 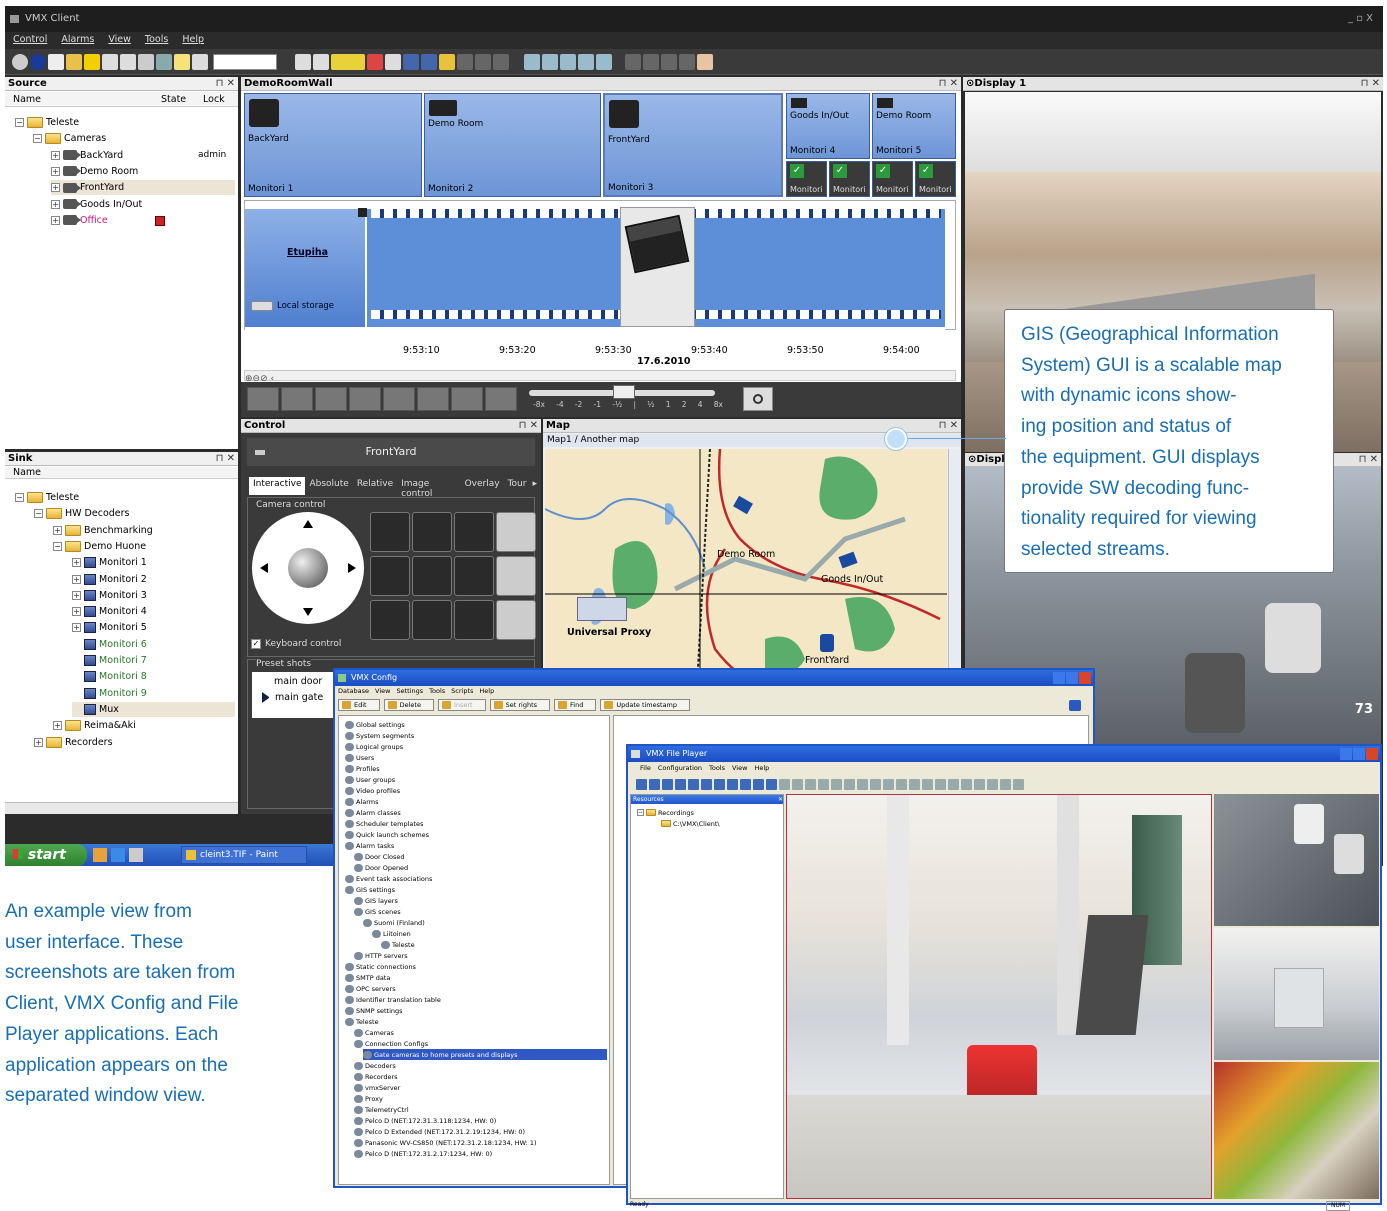 What do you see at coordinates (398, 944) in the screenshot?
I see `config-tree-item: Teleste` at bounding box center [398, 944].